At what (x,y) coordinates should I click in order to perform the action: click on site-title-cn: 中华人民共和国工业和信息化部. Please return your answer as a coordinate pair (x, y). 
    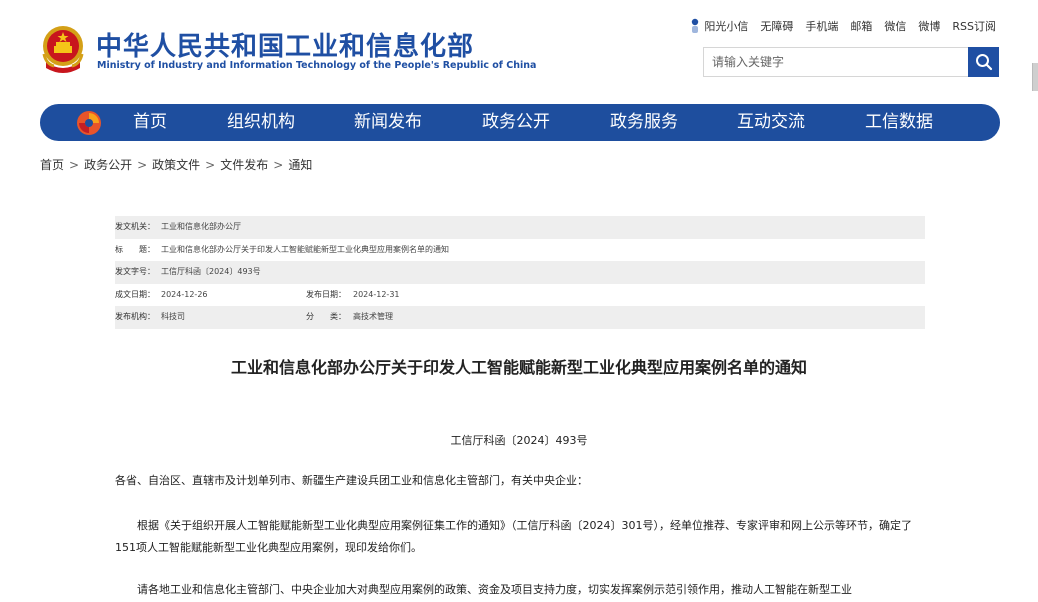
    Looking at the image, I should click on (285, 44).